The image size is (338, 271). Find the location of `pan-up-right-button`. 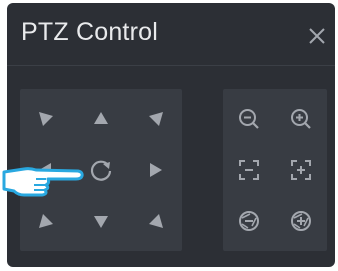

pan-up-right-button is located at coordinates (156, 119).